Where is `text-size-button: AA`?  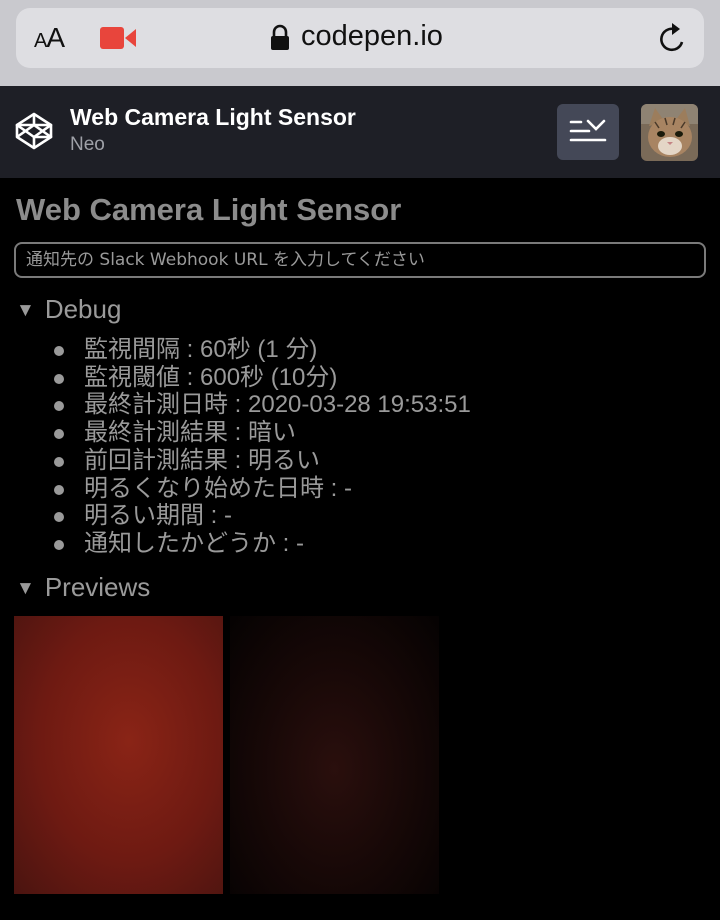
text-size-button: AA is located at coordinates (49, 38).